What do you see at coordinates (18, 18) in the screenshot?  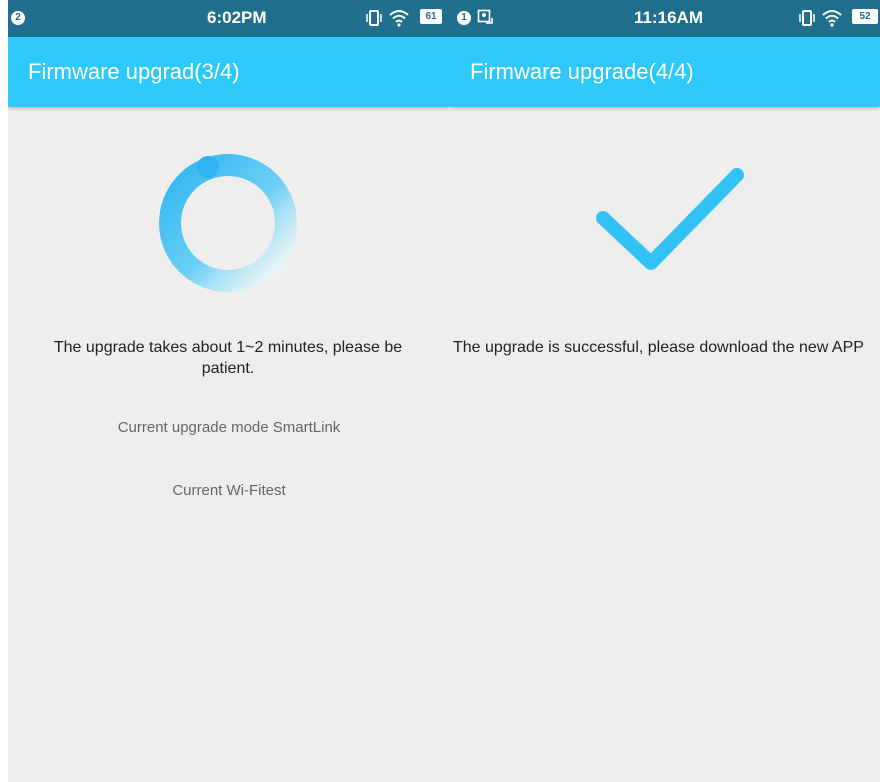 I see `notification-count-badge: 2` at bounding box center [18, 18].